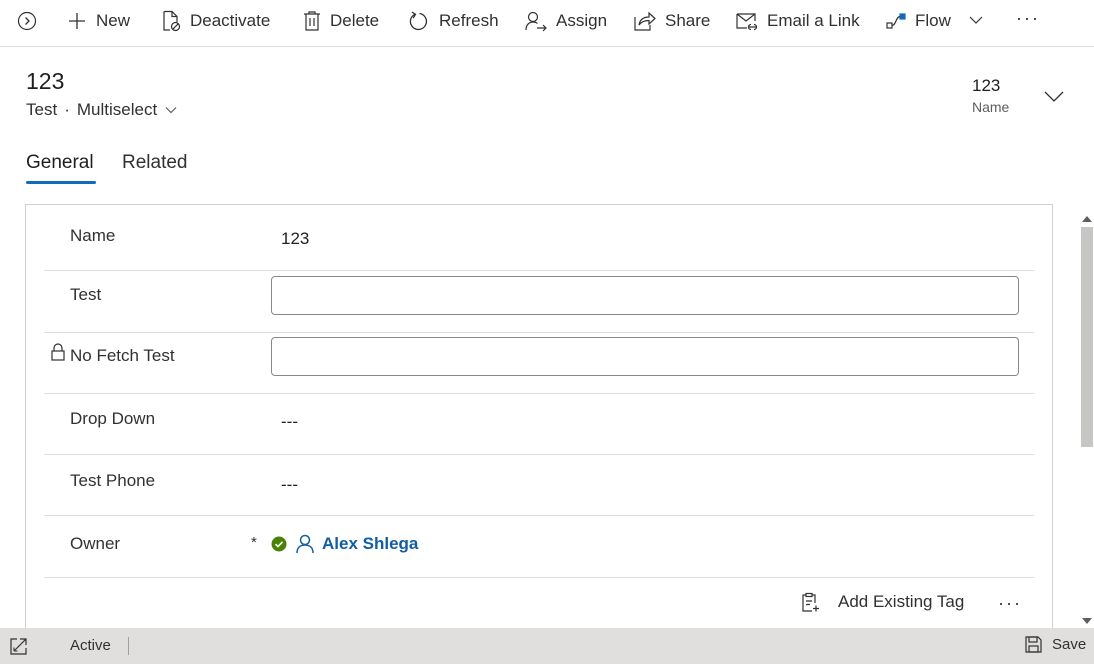 The height and width of the screenshot is (664, 1094). I want to click on refresh-label: Refresh, so click(469, 20).